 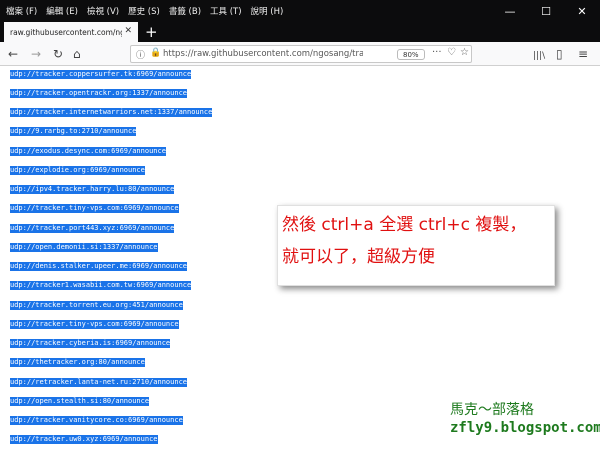 I want to click on tracker-line: udp://thetracker.org:80/announce, so click(x=77, y=362).